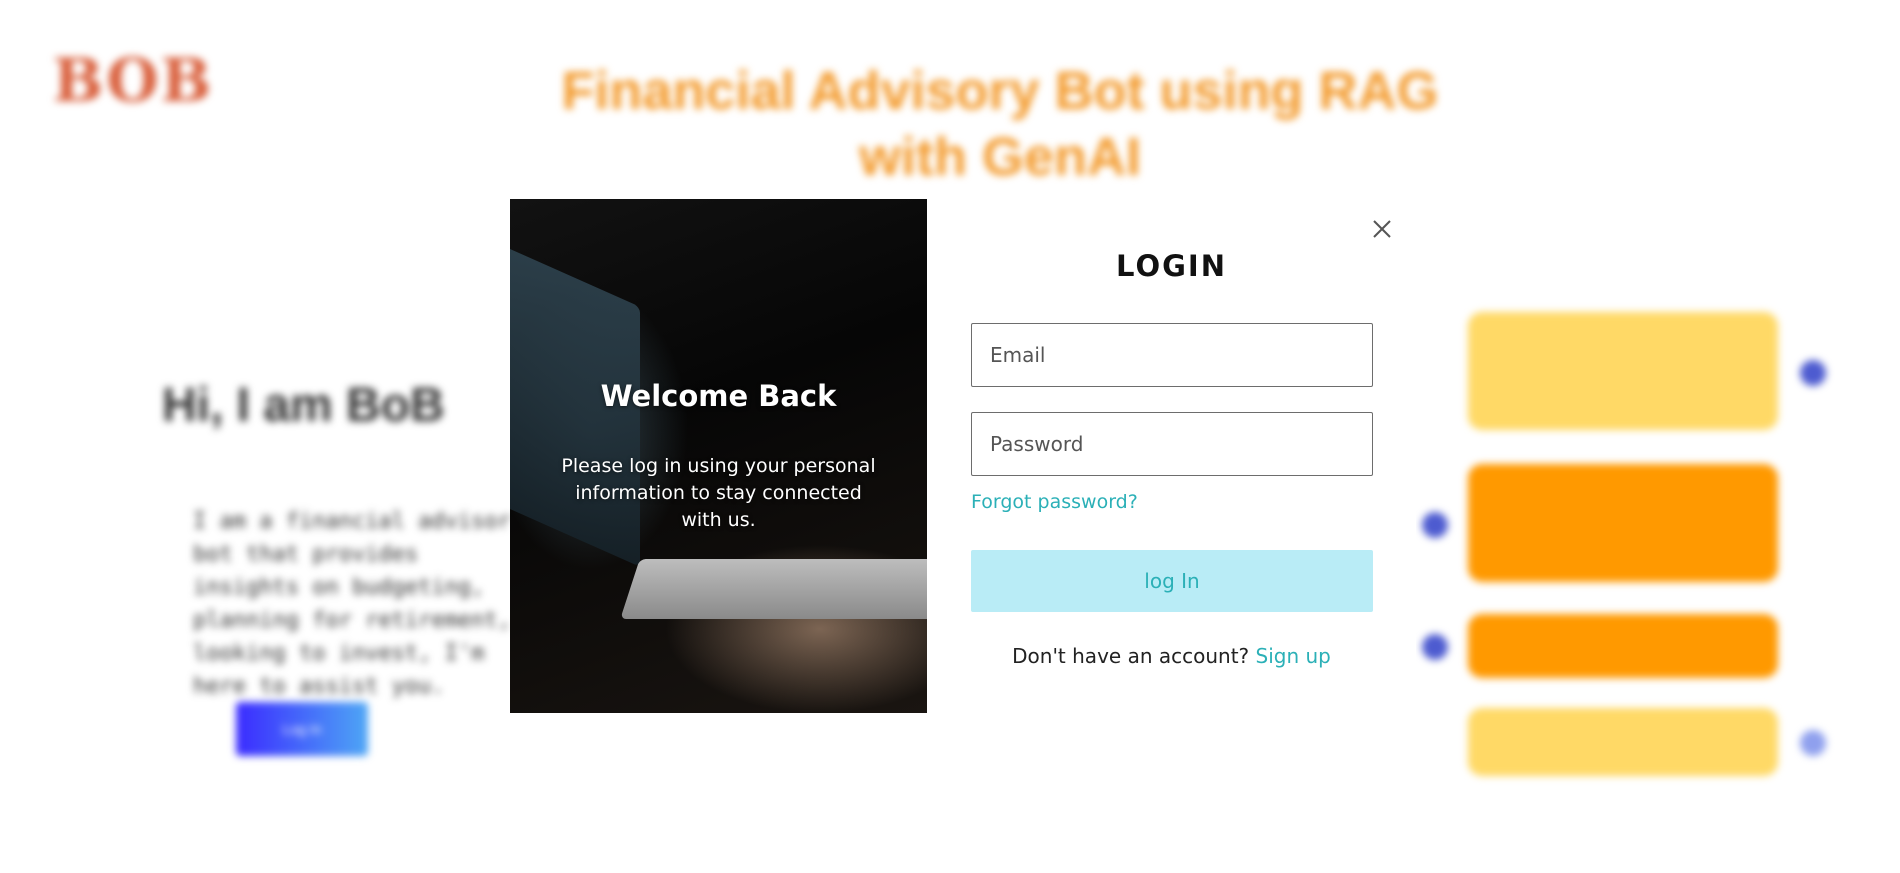  I want to click on laptop-keyboard-image, so click(773, 589).